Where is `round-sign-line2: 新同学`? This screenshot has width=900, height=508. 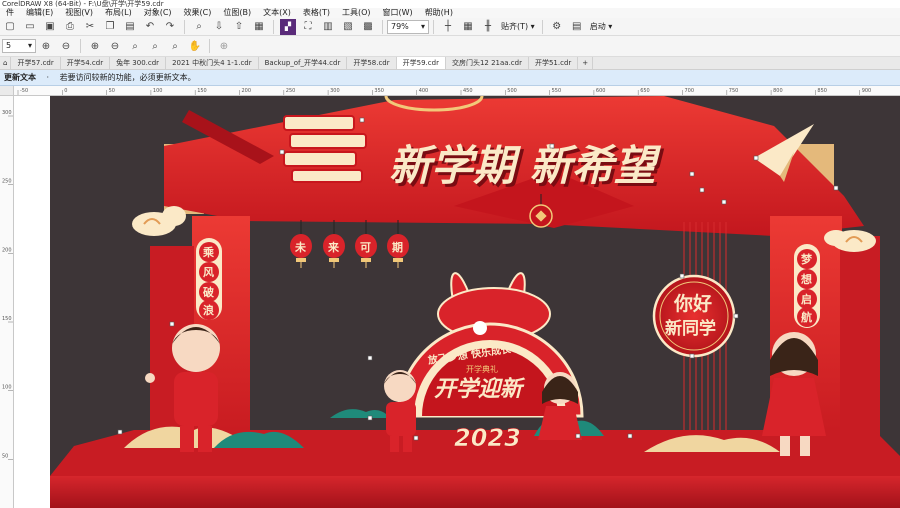 round-sign-line2: 新同学 is located at coordinates (690, 328).